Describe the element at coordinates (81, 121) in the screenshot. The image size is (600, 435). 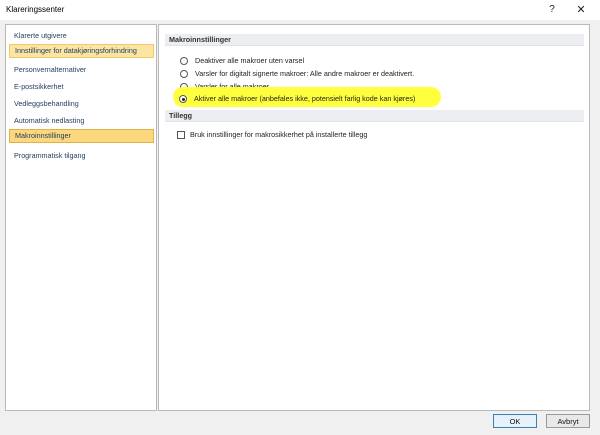
I see `sidebar-item-automatic-download: Automatisk nedlasting` at that location.